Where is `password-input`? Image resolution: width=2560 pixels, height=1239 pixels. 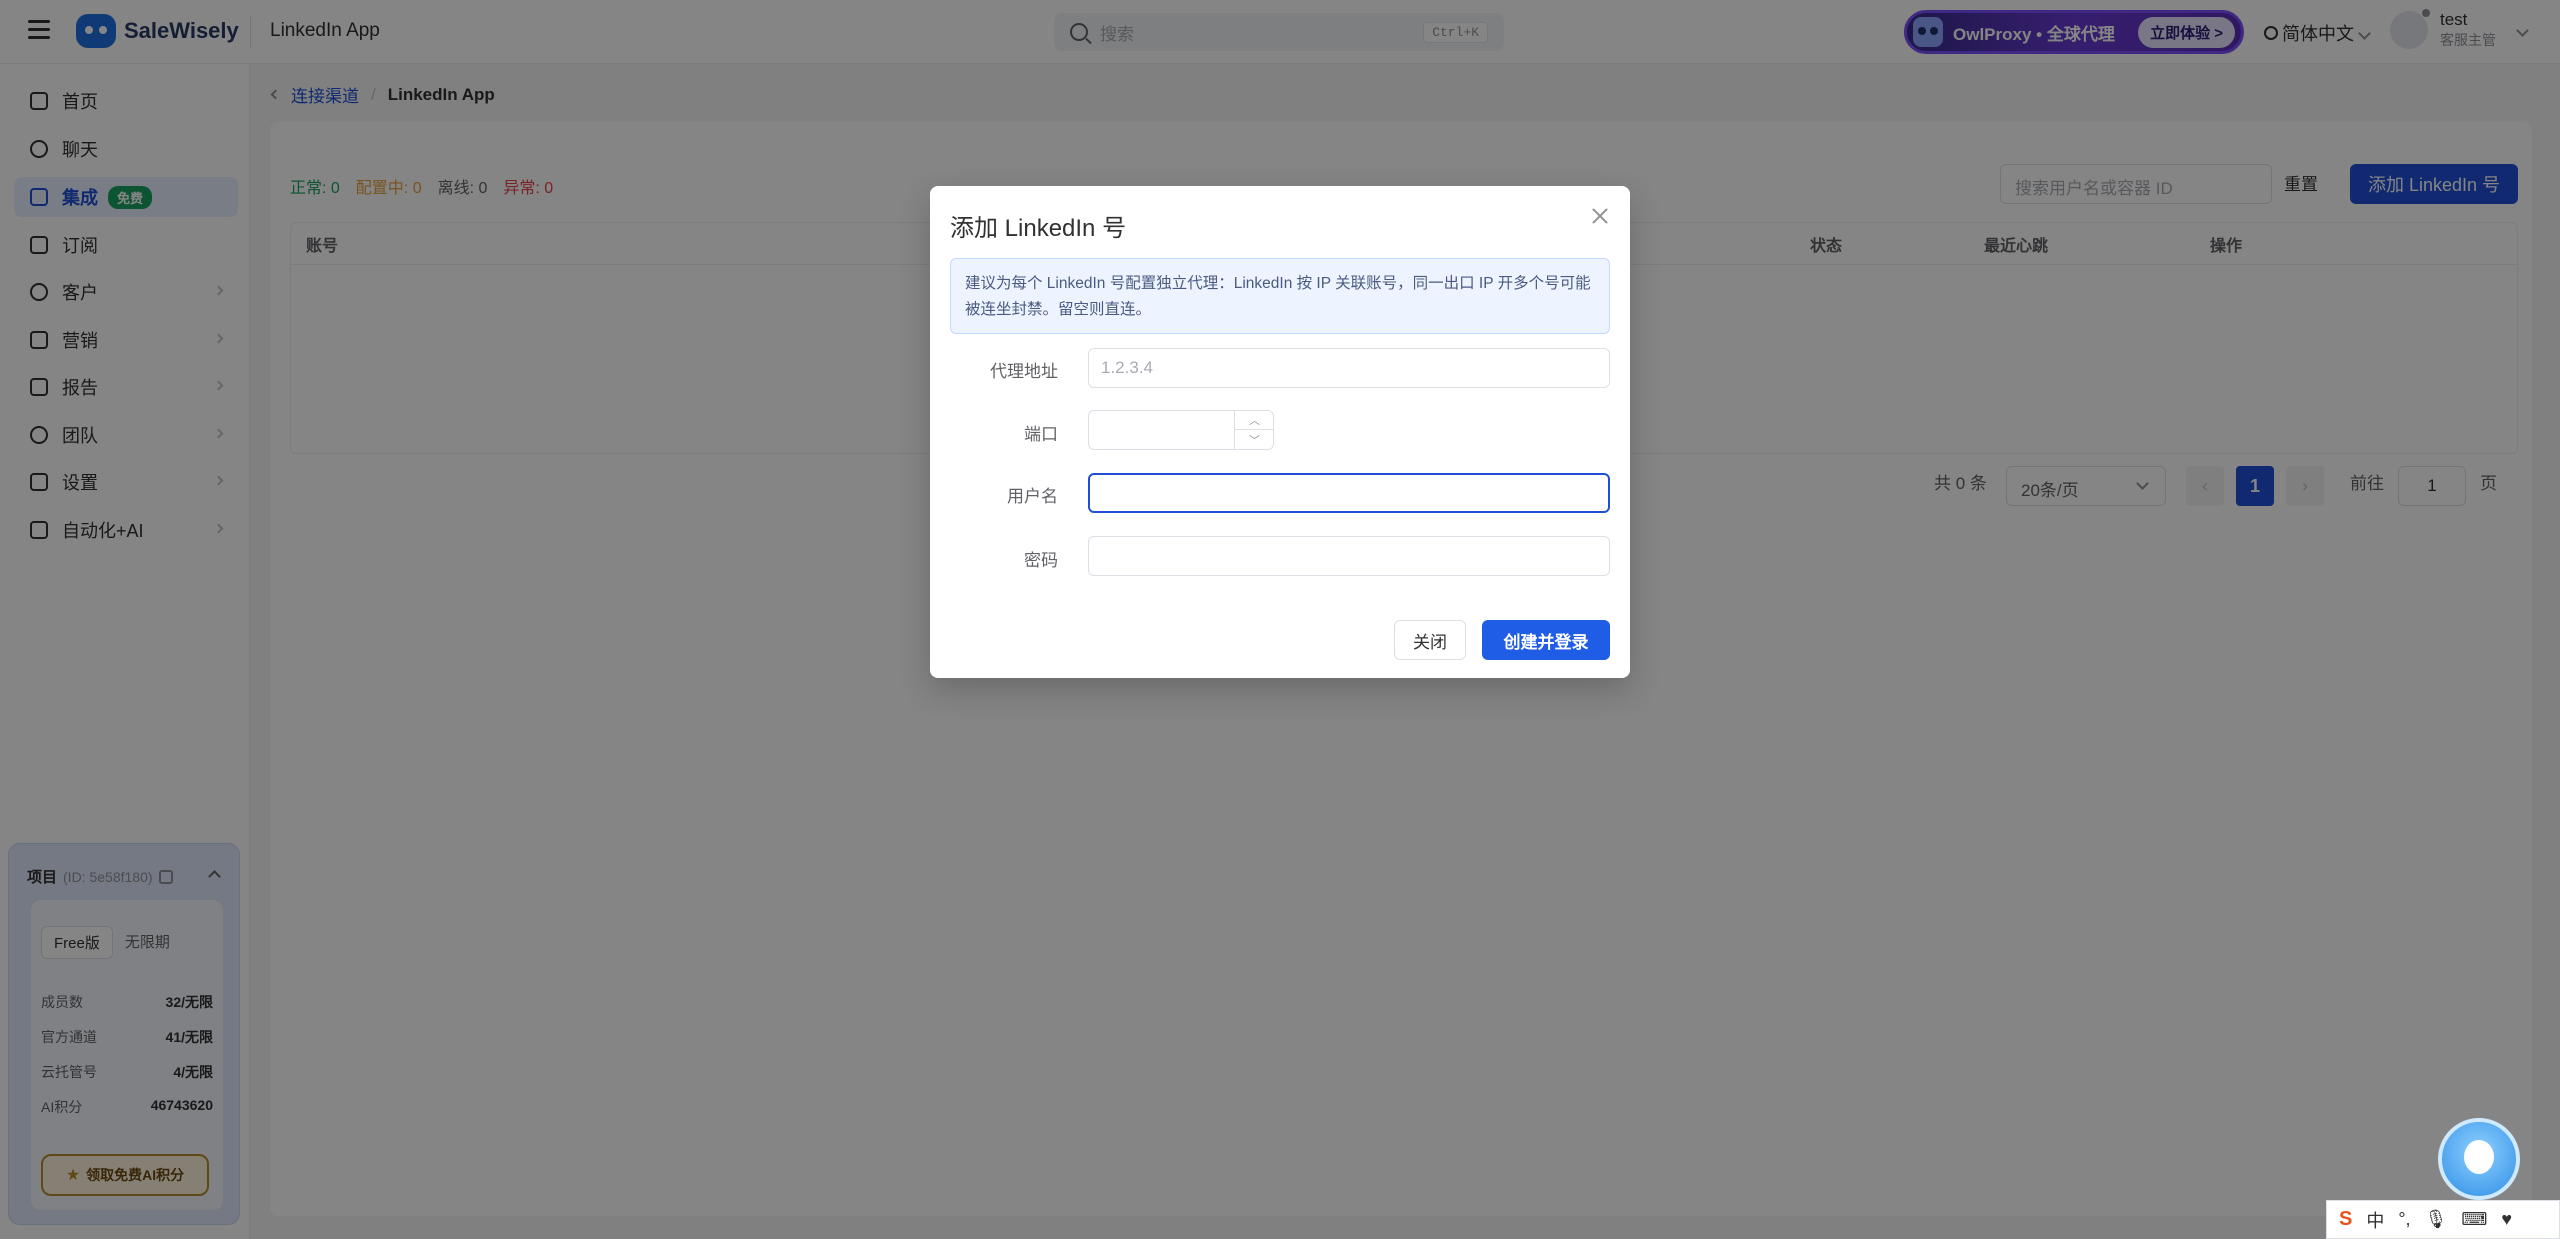 password-input is located at coordinates (1349, 556).